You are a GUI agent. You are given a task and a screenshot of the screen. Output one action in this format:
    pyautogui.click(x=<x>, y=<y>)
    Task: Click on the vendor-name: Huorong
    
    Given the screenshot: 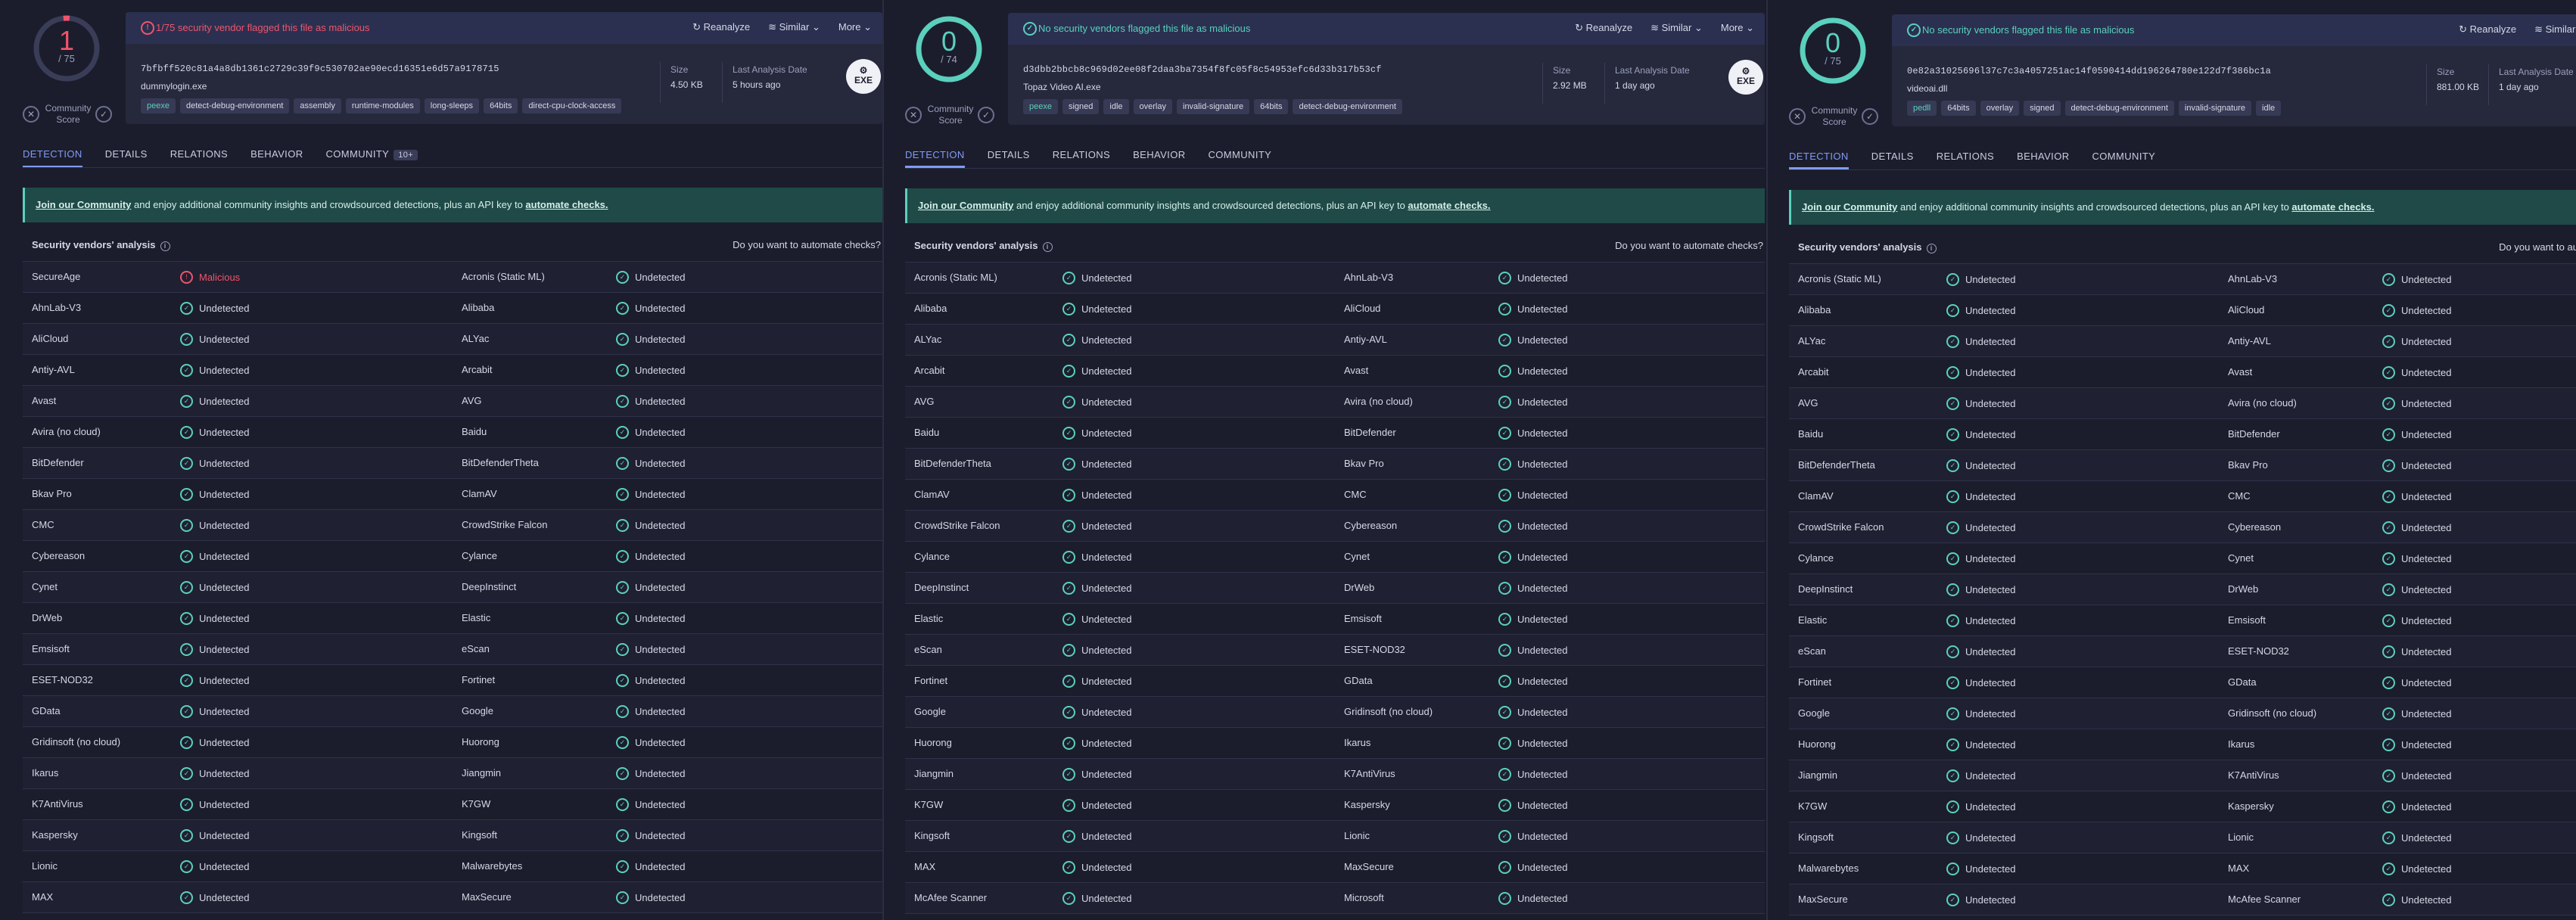 What is the action you would take?
    pyautogui.click(x=480, y=742)
    